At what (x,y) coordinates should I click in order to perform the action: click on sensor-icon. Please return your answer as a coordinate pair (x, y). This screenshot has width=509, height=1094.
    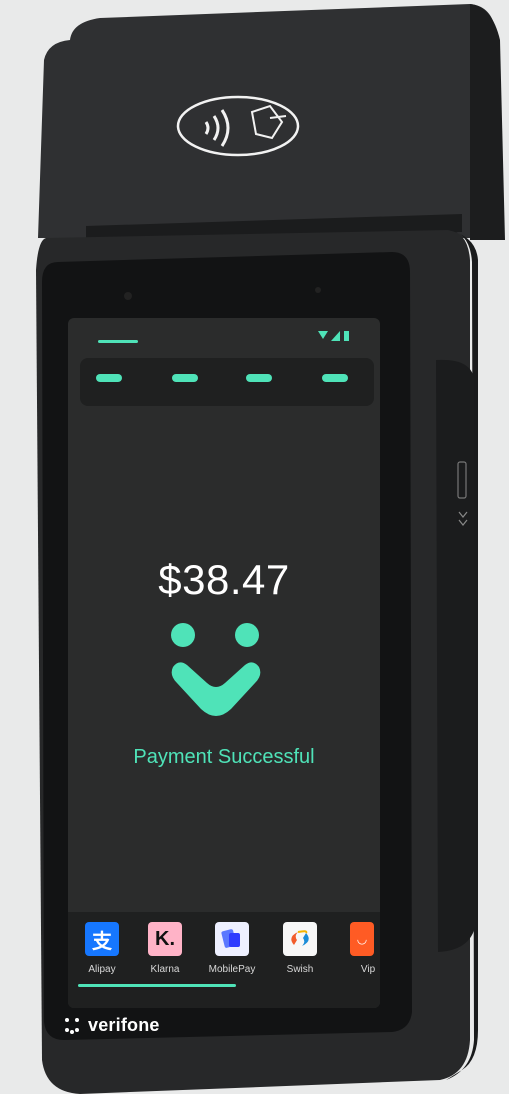
    Looking at the image, I should click on (318, 290).